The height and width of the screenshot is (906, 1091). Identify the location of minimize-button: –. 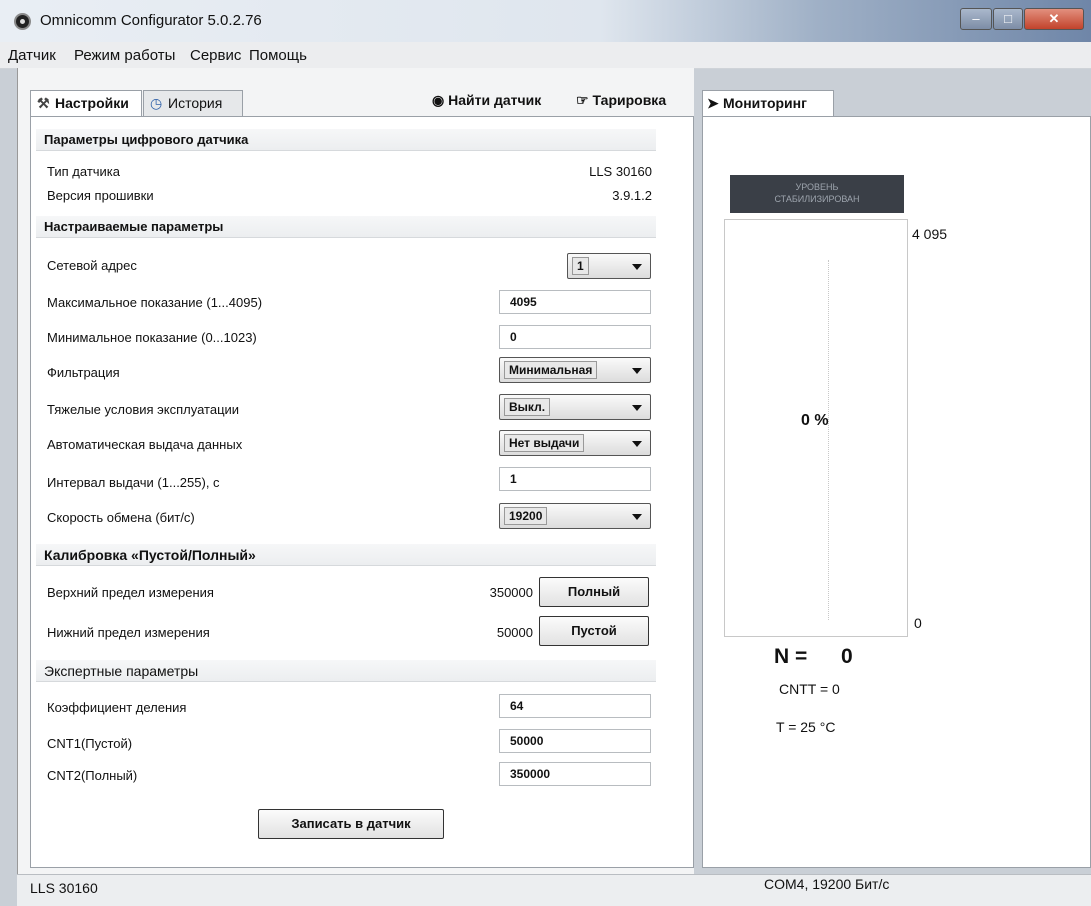
(976, 19).